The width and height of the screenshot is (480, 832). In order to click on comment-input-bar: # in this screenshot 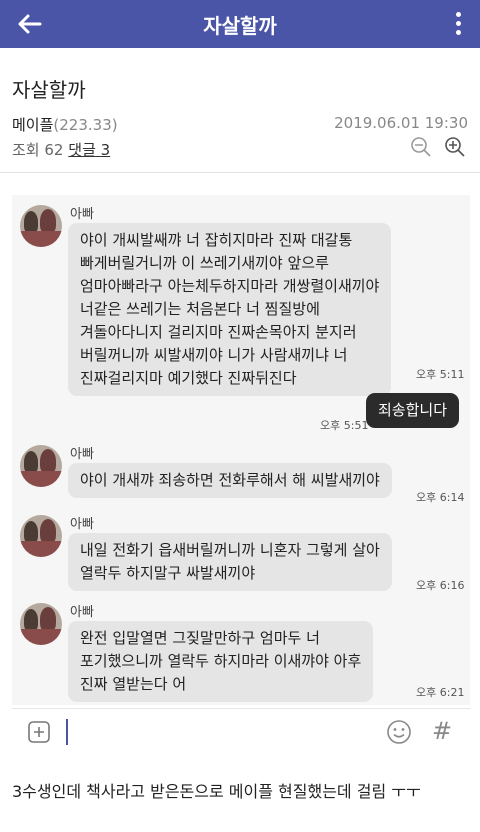, I will do `click(241, 731)`.